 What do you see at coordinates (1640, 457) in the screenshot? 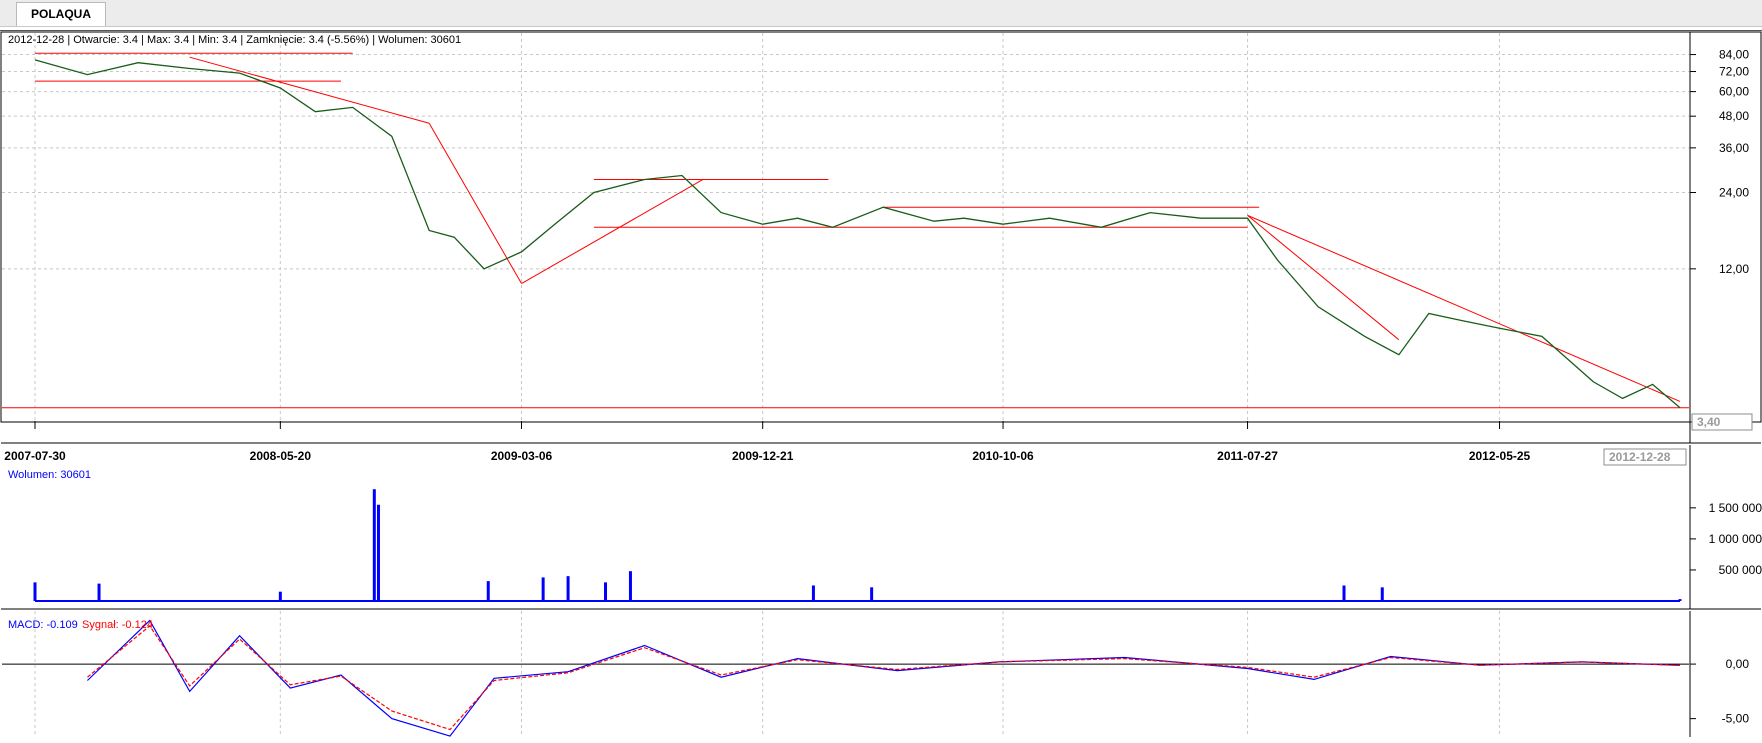
I see `last-date-label: 2012-12-28` at bounding box center [1640, 457].